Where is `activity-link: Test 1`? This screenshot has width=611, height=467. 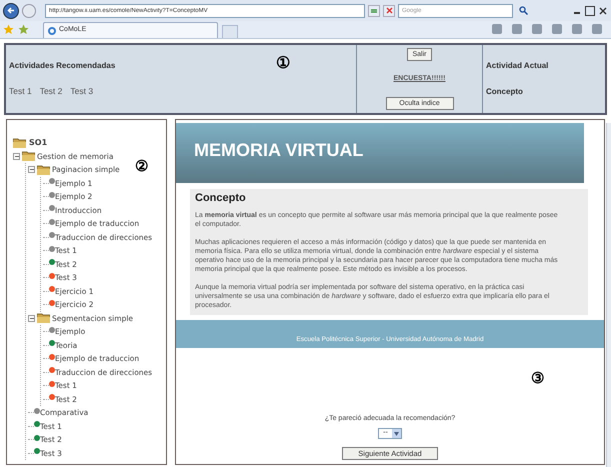
activity-link: Test 1 is located at coordinates (20, 91).